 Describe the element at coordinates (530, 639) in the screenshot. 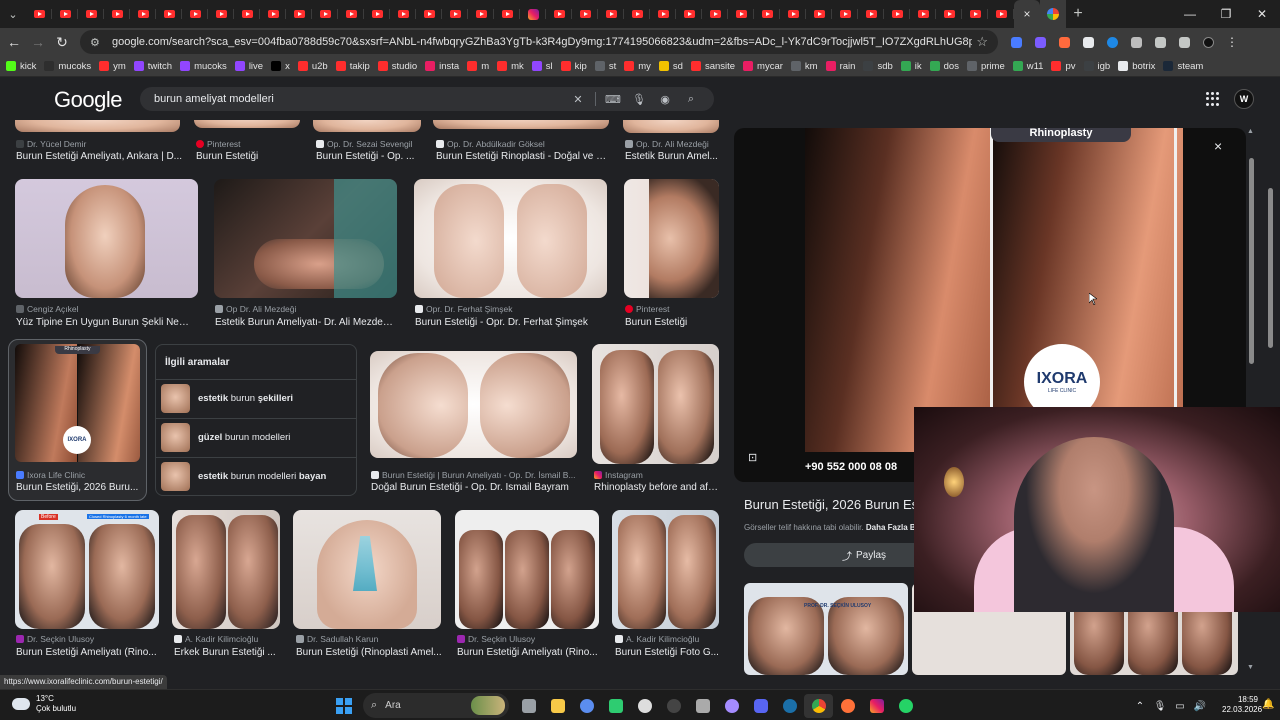

I see `result-source: Dr. Seçkin Ulusoy` at that location.